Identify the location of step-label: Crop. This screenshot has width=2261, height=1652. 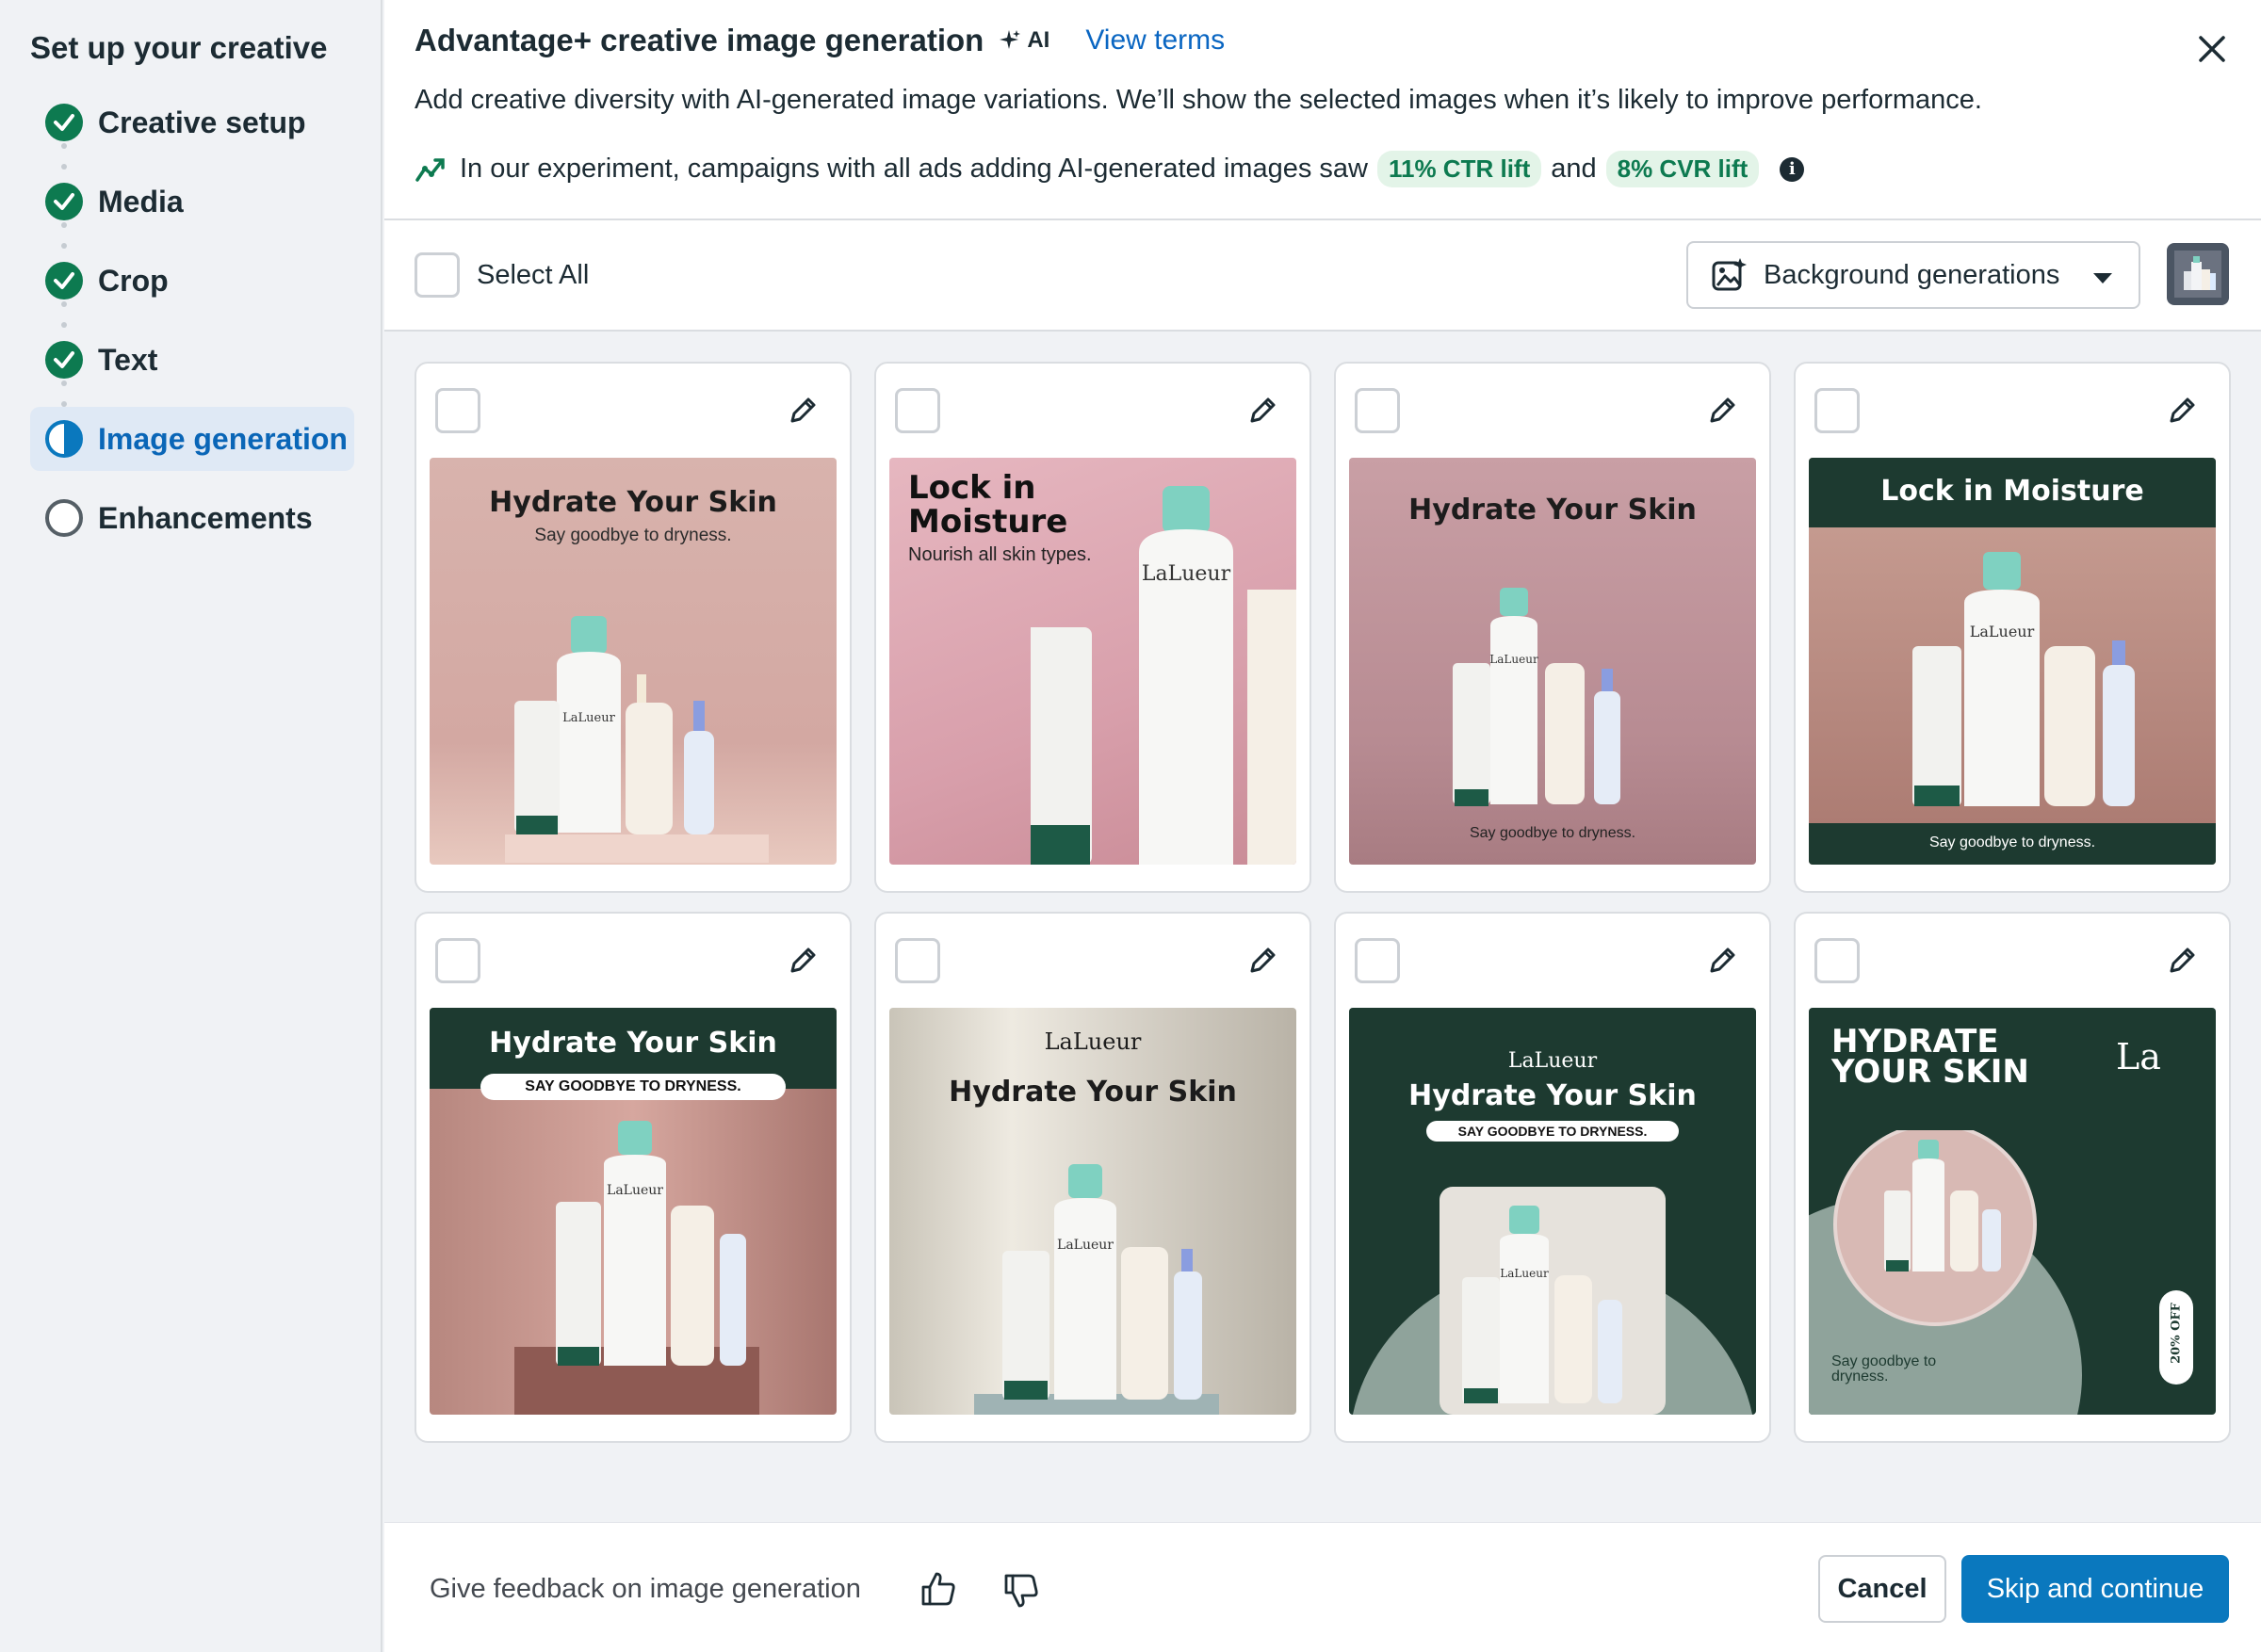
(133, 280).